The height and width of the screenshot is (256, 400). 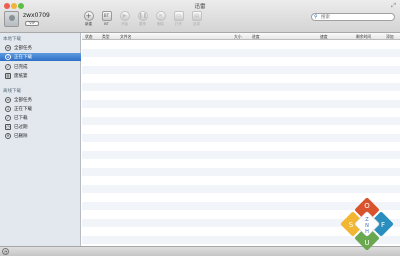 I want to click on sidebar-item-local-all-tasks: ≡ 全部任务, so click(x=40, y=48).